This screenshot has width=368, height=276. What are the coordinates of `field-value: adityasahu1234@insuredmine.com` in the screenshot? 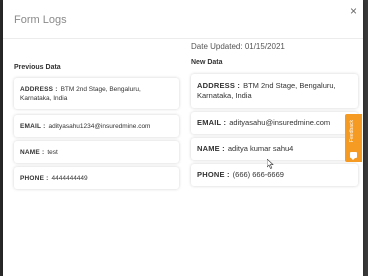 It's located at (99, 126).